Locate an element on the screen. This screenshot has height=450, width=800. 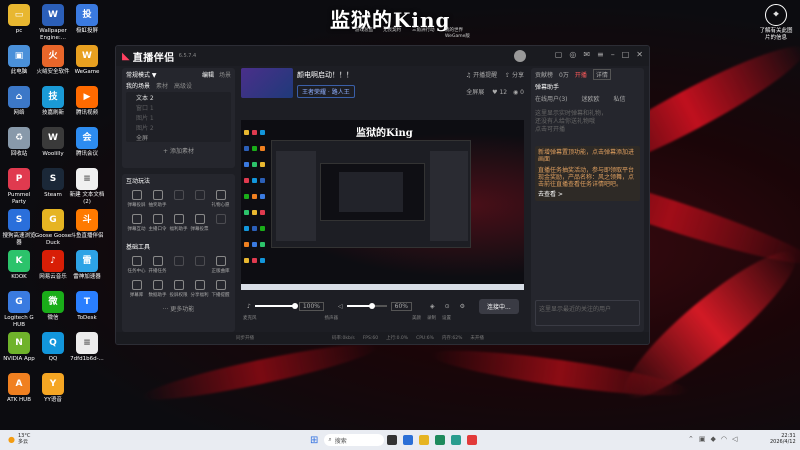
stream-preview: 监狱的King is located at coordinates (382, 205).